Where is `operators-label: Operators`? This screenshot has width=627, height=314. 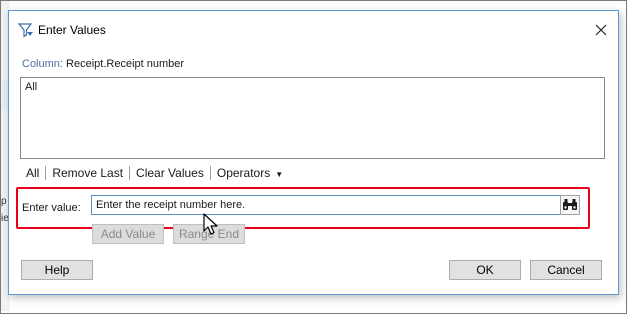
operators-label: Operators is located at coordinates (243, 173).